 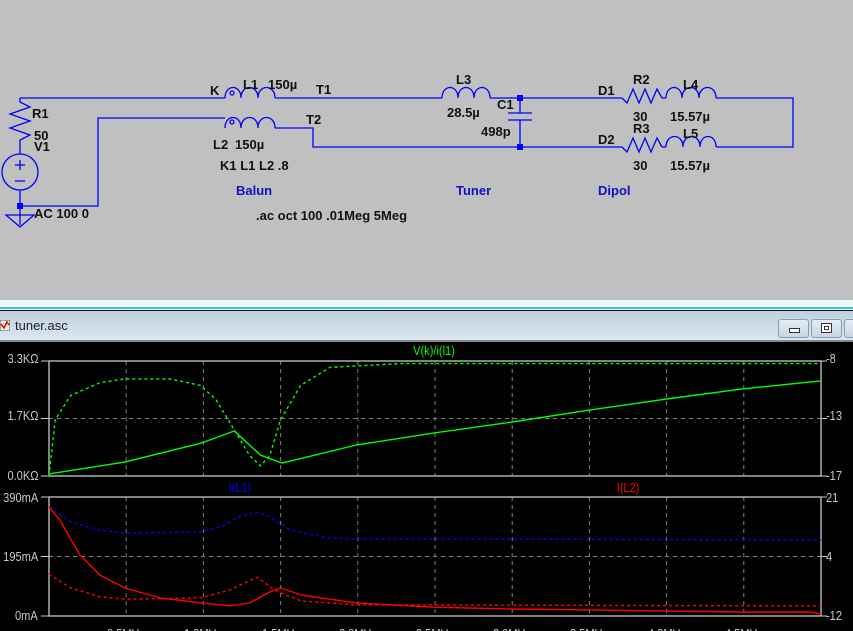 I want to click on close-button, so click(x=848, y=328).